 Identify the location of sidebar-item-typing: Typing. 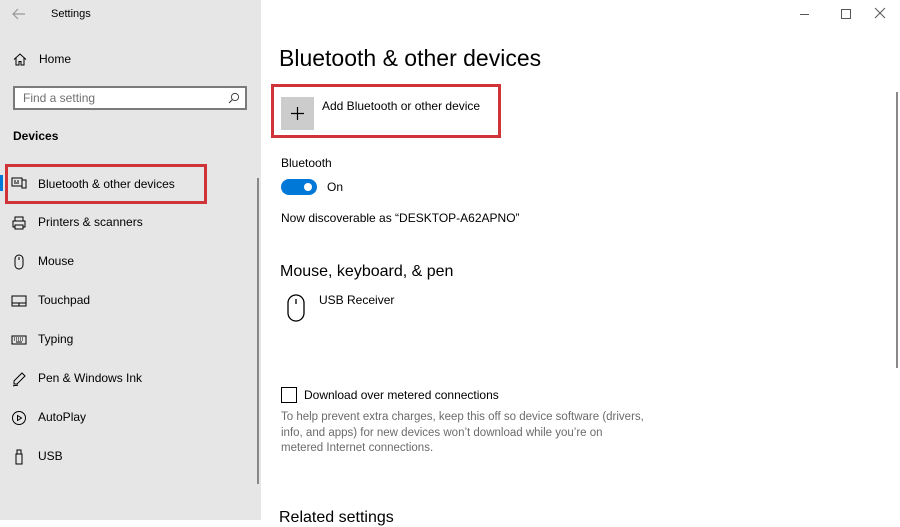
(130, 340).